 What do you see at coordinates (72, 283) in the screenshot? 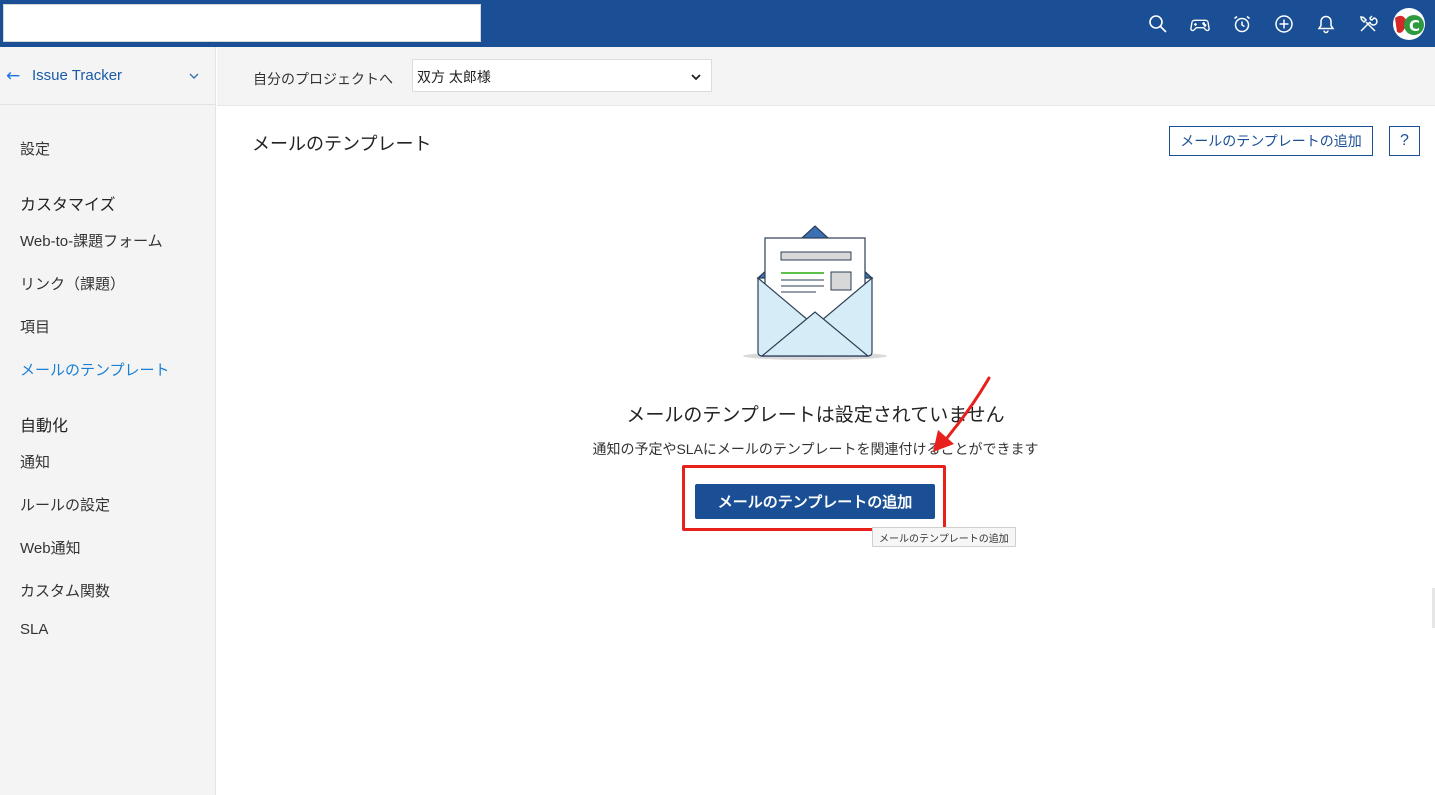
I see `sidebar-item-links: リンク（課題）` at bounding box center [72, 283].